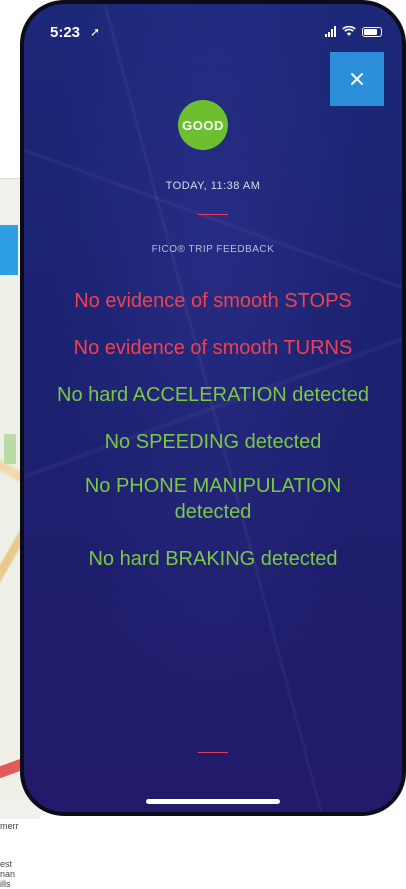 Image resolution: width=406 pixels, height=889 pixels. What do you see at coordinates (330, 31) in the screenshot?
I see `signal-icon` at bounding box center [330, 31].